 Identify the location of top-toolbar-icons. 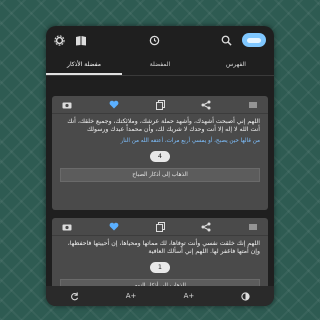
(70, 40).